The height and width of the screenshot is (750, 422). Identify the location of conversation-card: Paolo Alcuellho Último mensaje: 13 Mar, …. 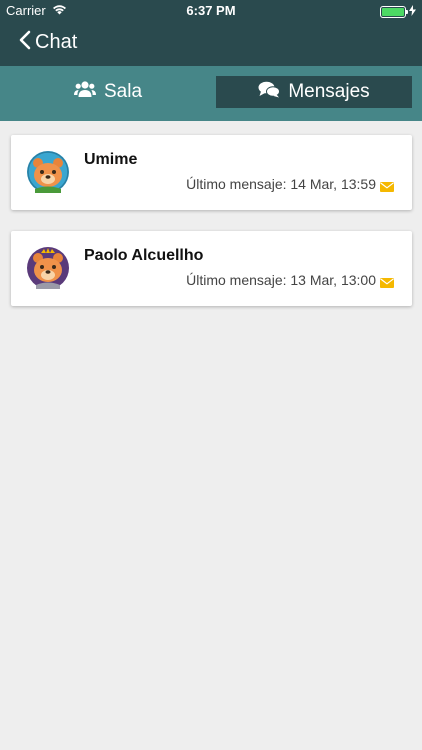
(211, 268).